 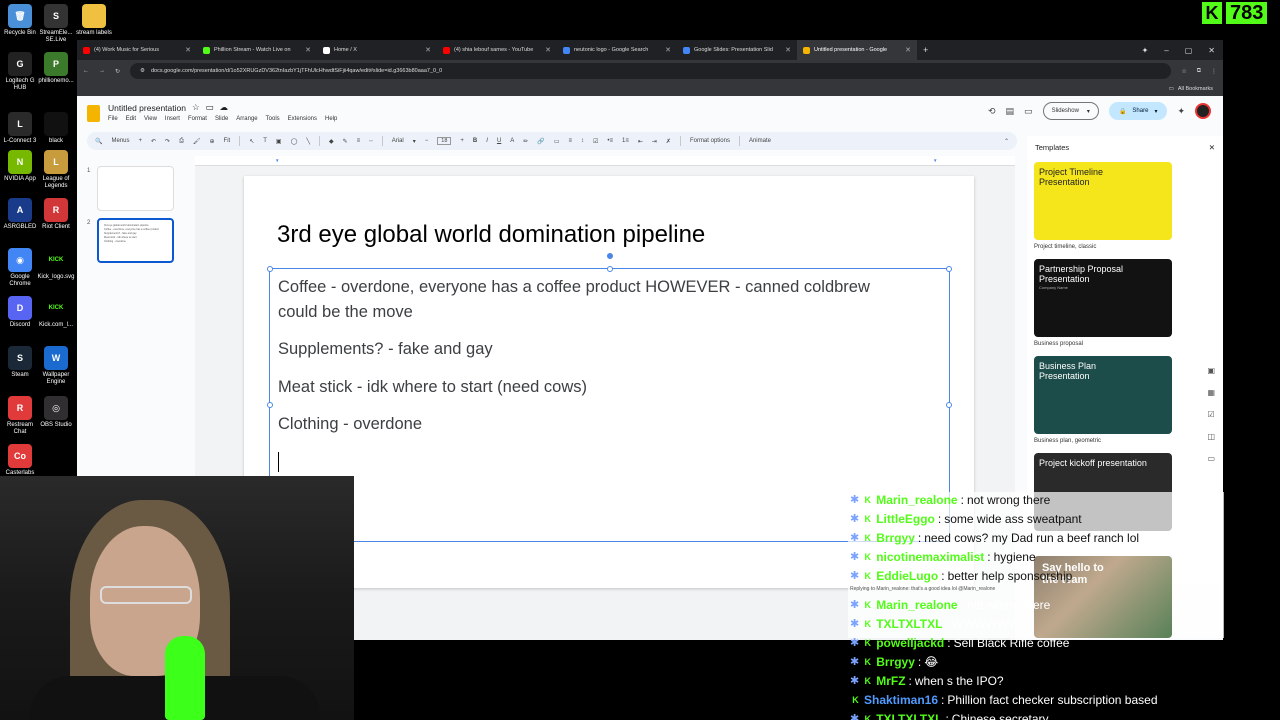 I want to click on desktop-shortcut: R Riot Client, so click(x=56, y=214).